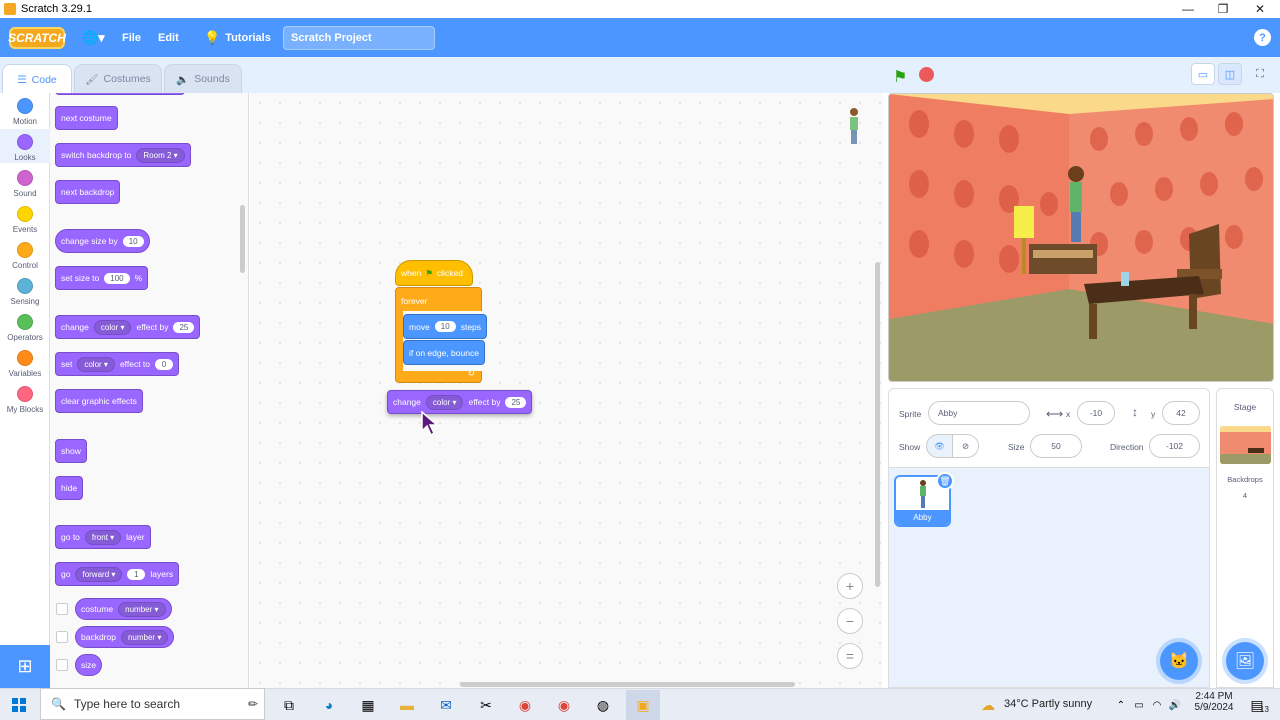 The width and height of the screenshot is (1280, 720). Describe the element at coordinates (160, 155) in the screenshot. I see `backdrop-dropdown: Room 2 ▾` at that location.